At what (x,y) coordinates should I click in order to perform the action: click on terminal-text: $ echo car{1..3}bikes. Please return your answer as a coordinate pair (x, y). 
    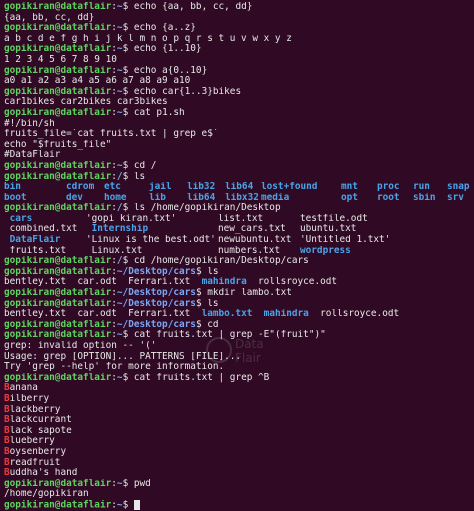
    Looking at the image, I should click on (182, 91).